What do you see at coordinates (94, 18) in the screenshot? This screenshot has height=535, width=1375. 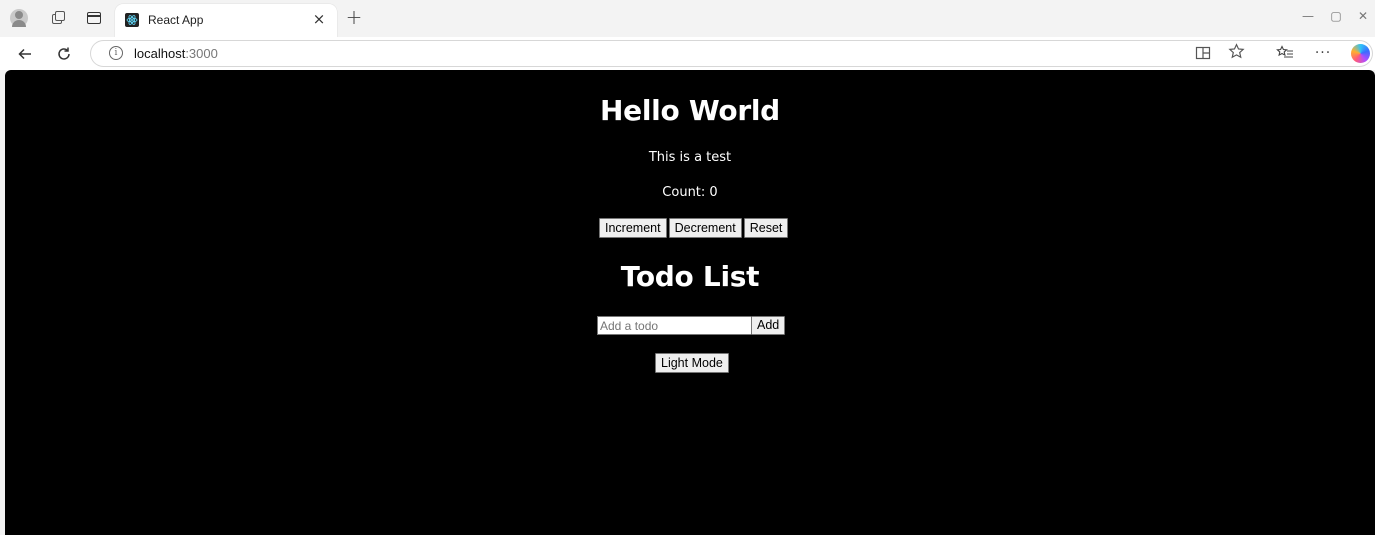 I see `sidebar-toggle-icon` at bounding box center [94, 18].